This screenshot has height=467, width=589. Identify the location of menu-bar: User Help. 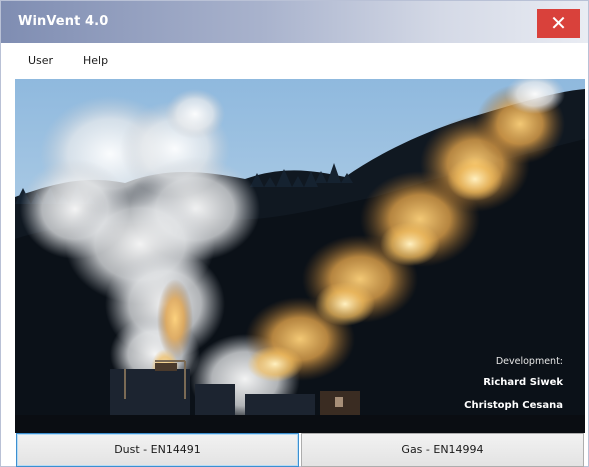
(294, 61).